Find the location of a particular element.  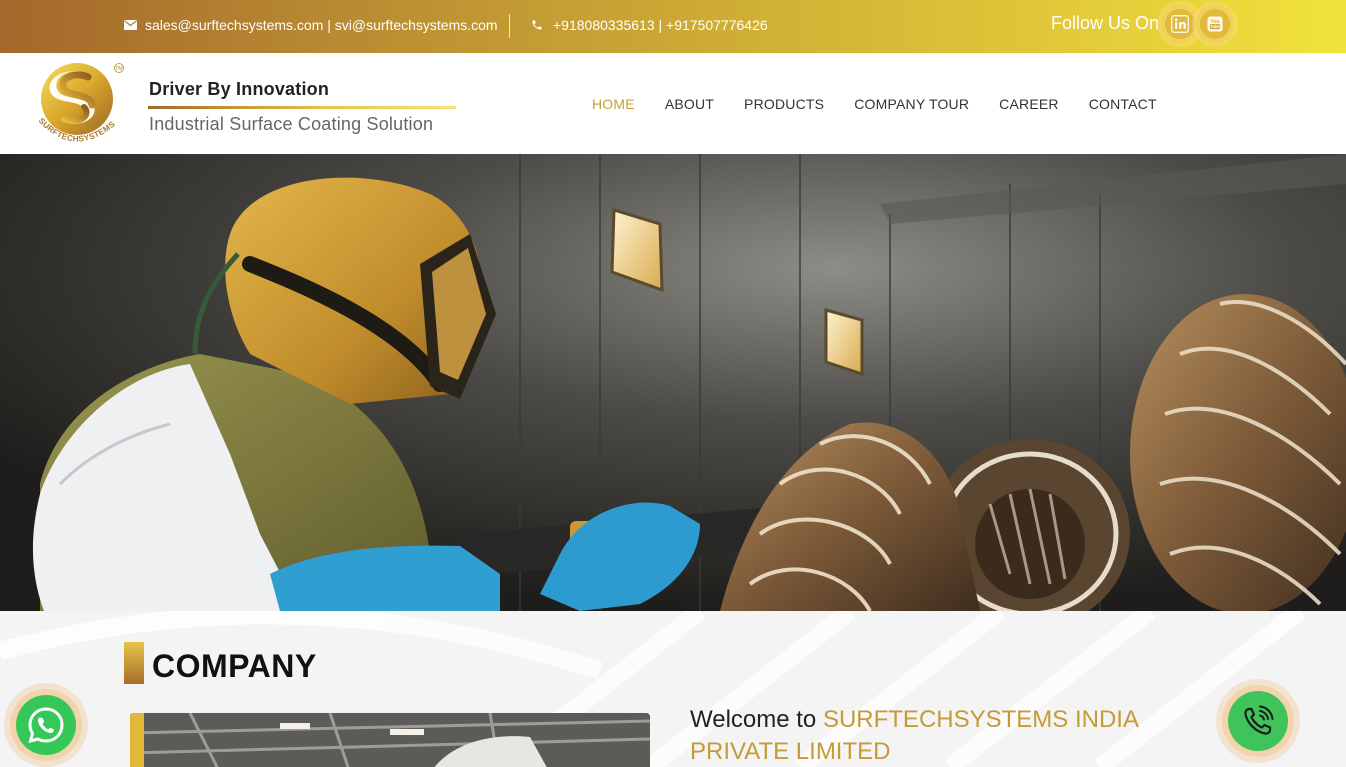

phone-contact: +918080335613 | +917507776426 is located at coordinates (649, 25).